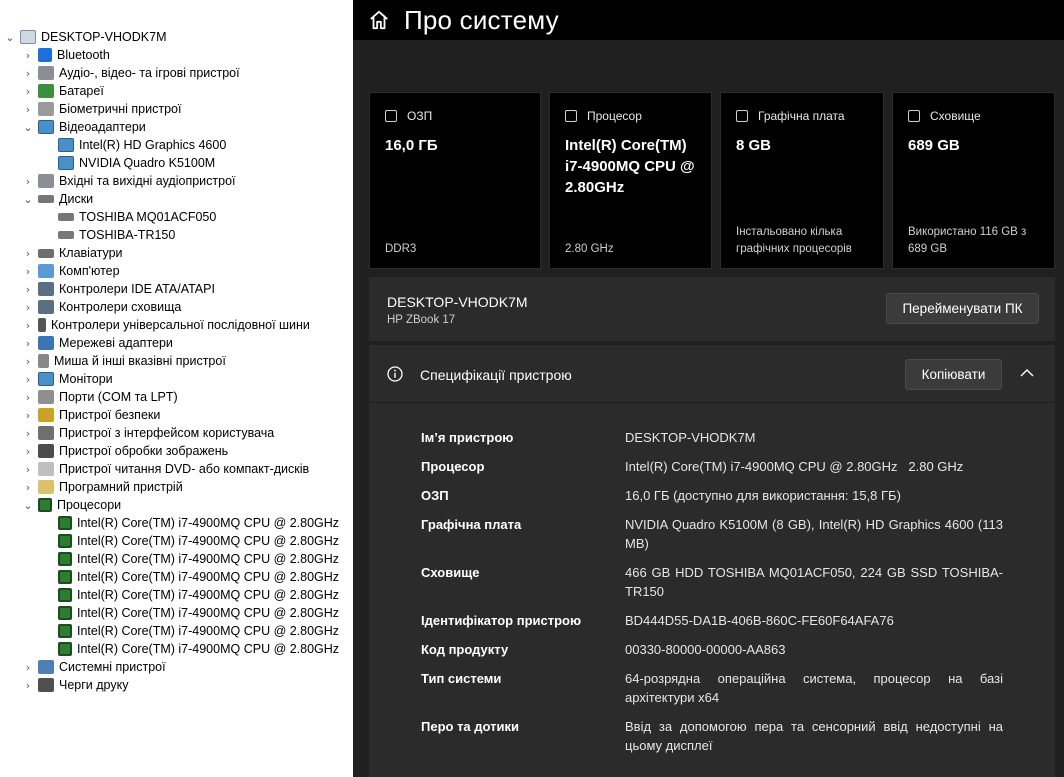 The width and height of the screenshot is (1064, 777). I want to click on tree-item-network: › Мережеві адаптери, so click(97, 343).